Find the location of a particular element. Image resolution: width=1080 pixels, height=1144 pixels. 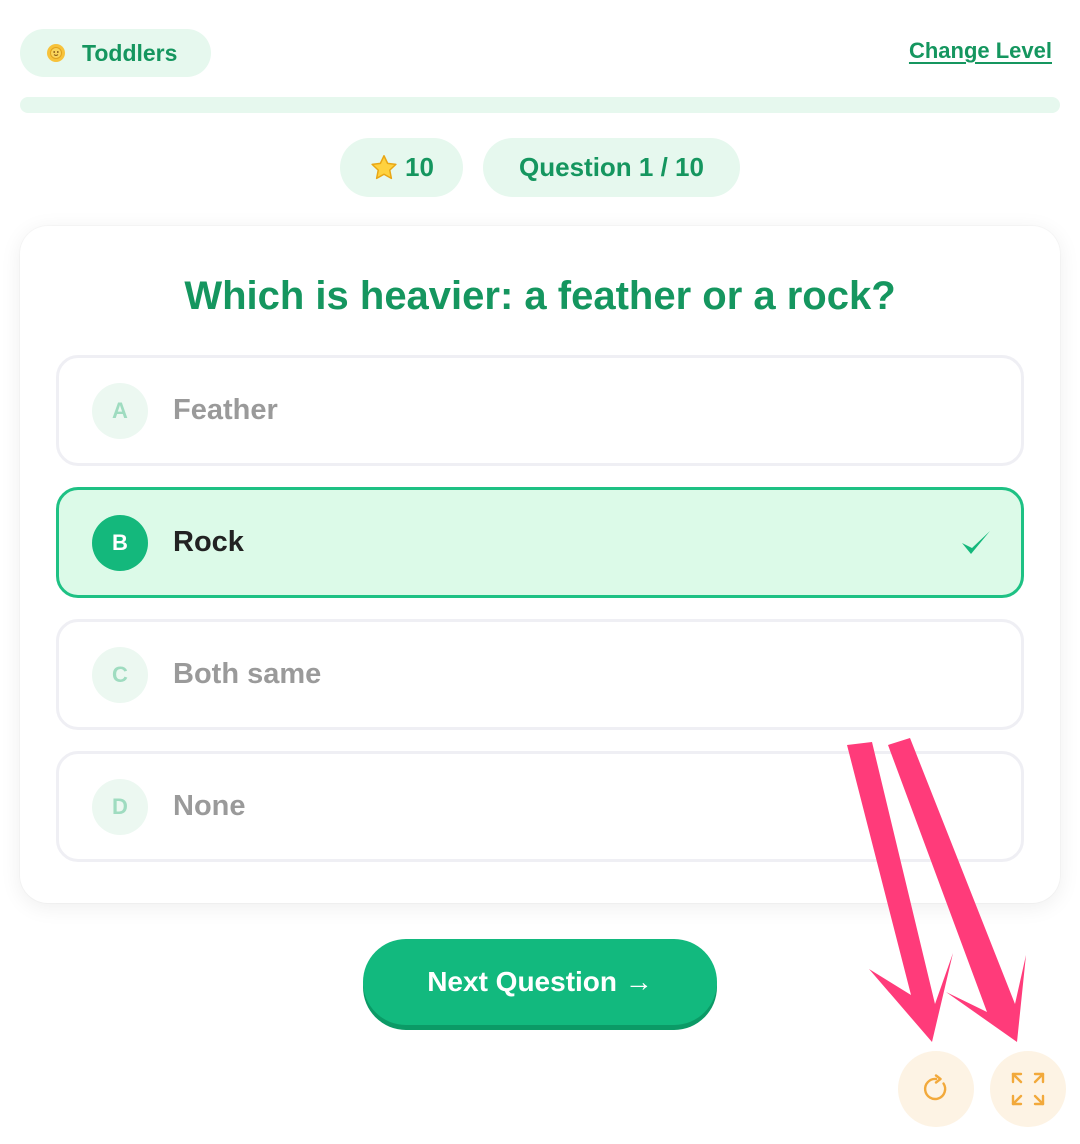

restart-button is located at coordinates (936, 1089).